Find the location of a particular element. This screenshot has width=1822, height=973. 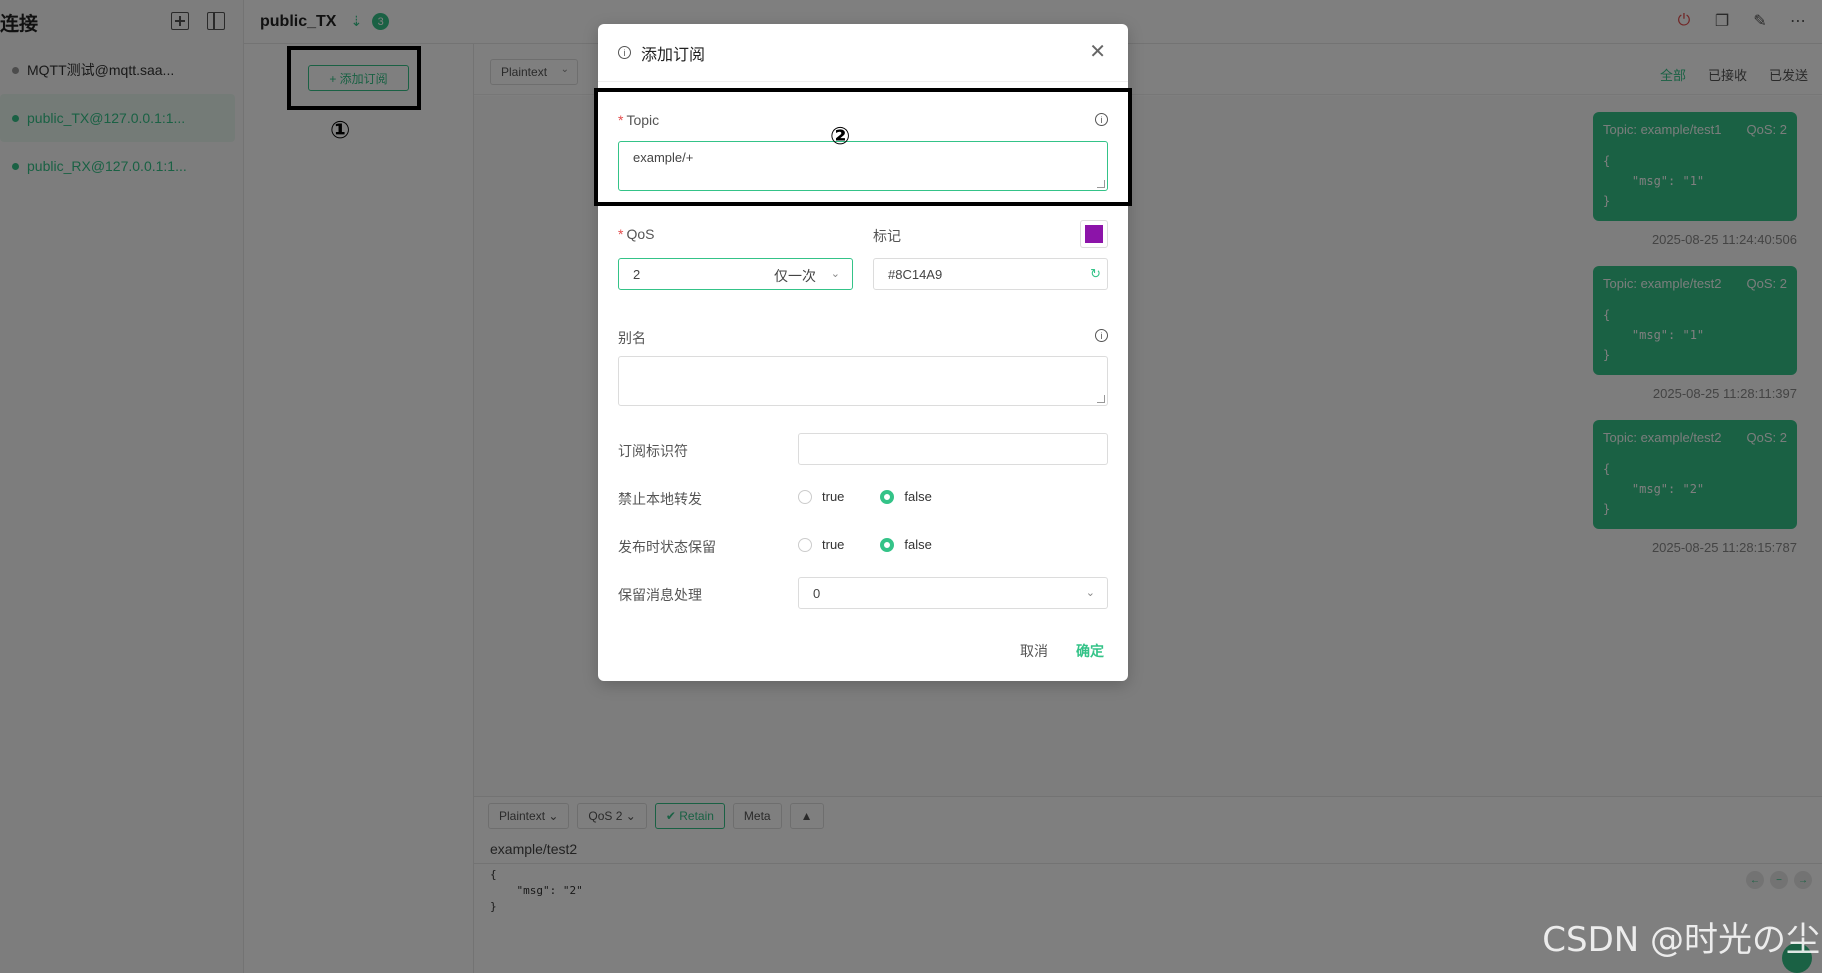

color-swatch-fill is located at coordinates (1094, 234).